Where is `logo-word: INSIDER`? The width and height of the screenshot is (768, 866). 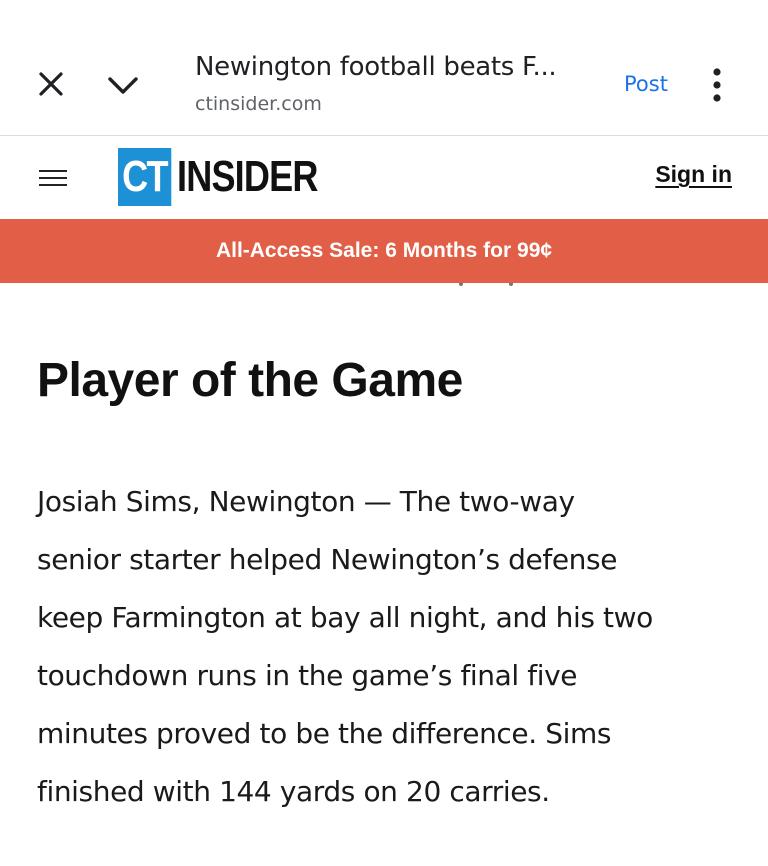 logo-word: INSIDER is located at coordinates (247, 176).